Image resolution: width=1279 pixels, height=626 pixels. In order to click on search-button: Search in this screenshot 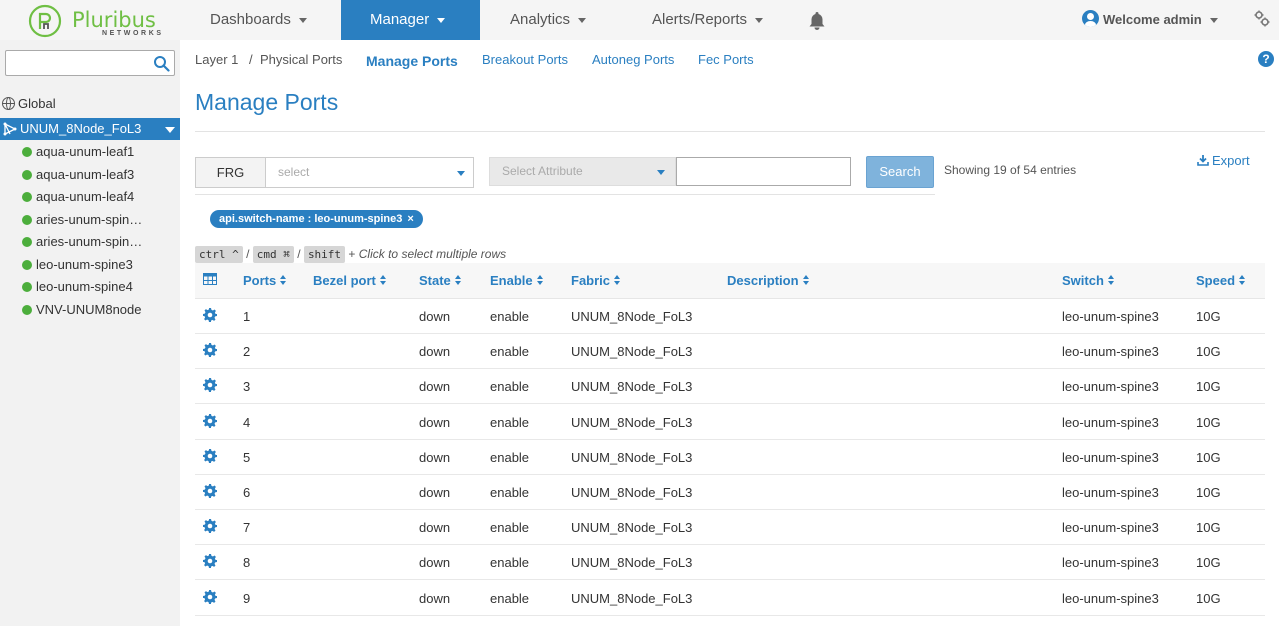, I will do `click(900, 172)`.